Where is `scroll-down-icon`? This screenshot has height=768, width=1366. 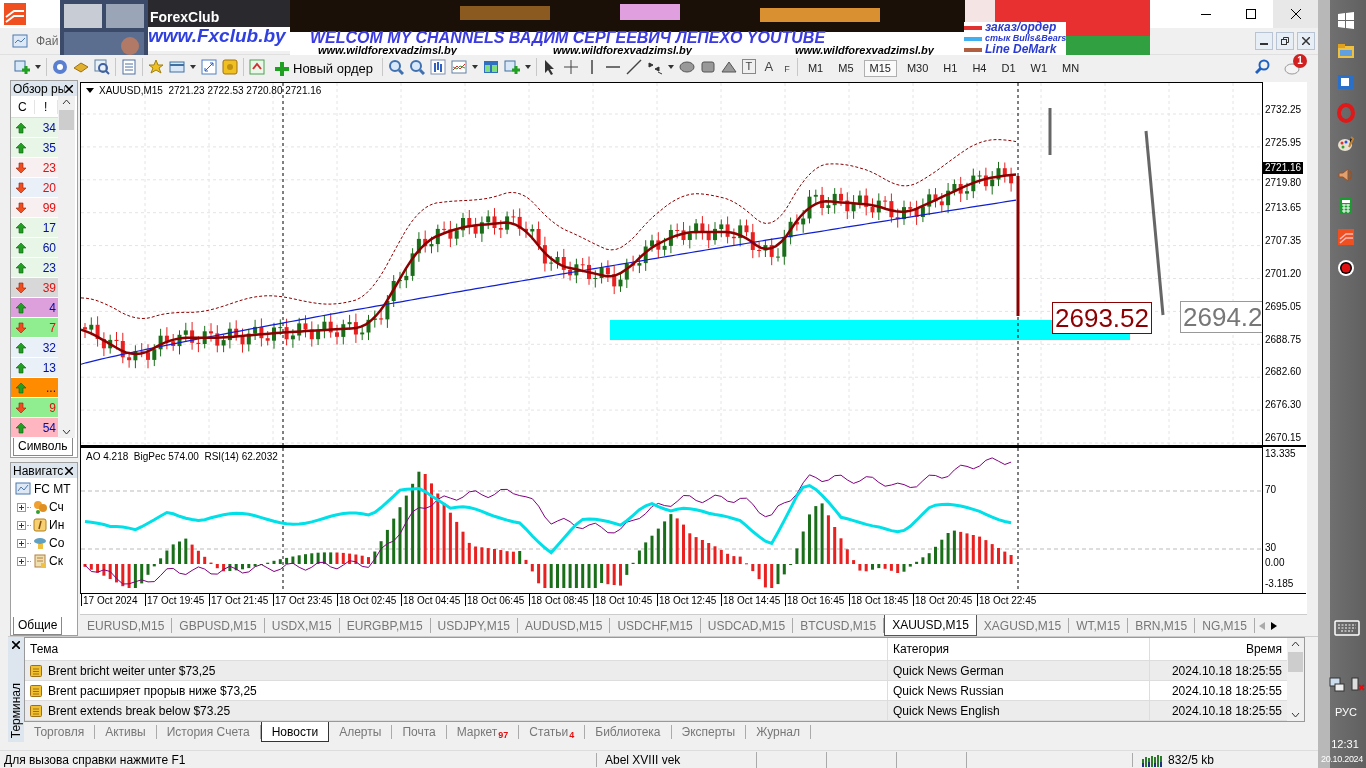 scroll-down-icon is located at coordinates (66, 432).